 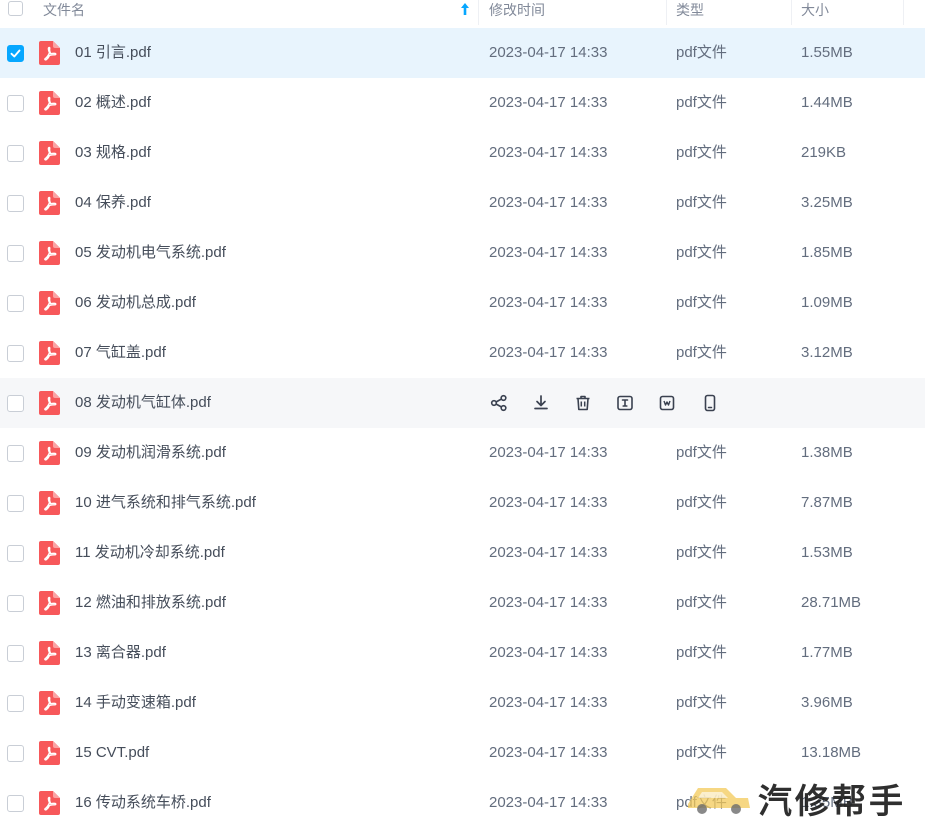 What do you see at coordinates (690, 12) in the screenshot?
I see `column-header-type: 类型` at bounding box center [690, 12].